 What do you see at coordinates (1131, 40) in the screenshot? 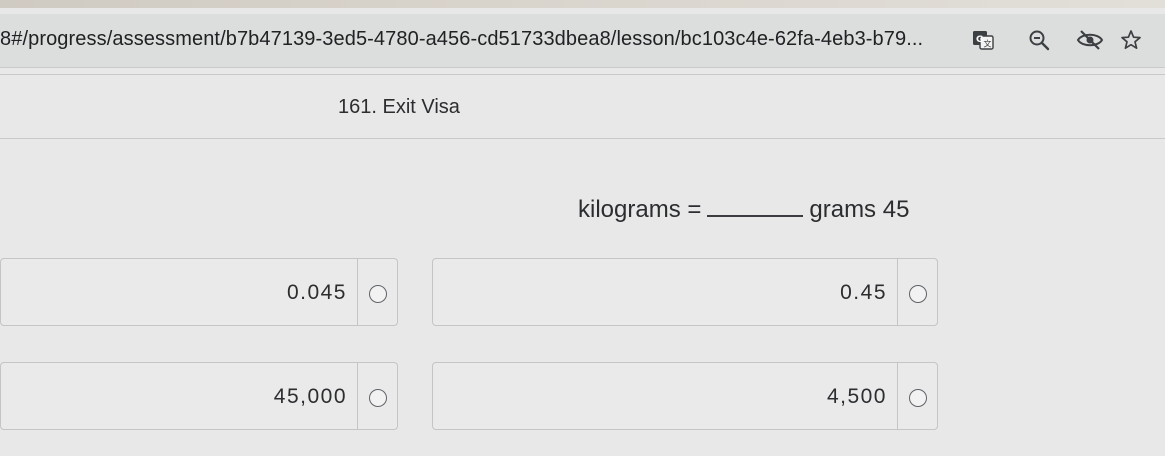
I see `star-icon` at bounding box center [1131, 40].